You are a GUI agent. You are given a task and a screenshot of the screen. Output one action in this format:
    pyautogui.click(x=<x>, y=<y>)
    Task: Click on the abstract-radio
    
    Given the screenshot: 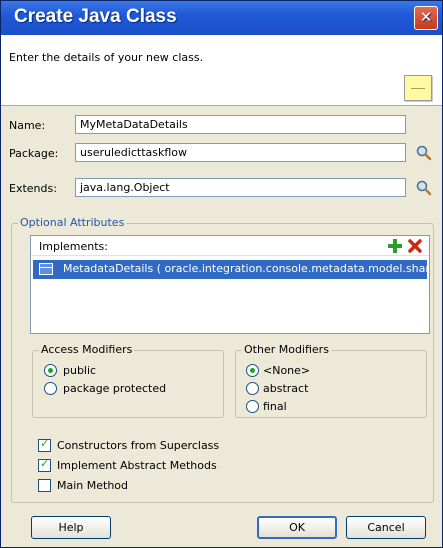 What is the action you would take?
    pyautogui.click(x=252, y=388)
    